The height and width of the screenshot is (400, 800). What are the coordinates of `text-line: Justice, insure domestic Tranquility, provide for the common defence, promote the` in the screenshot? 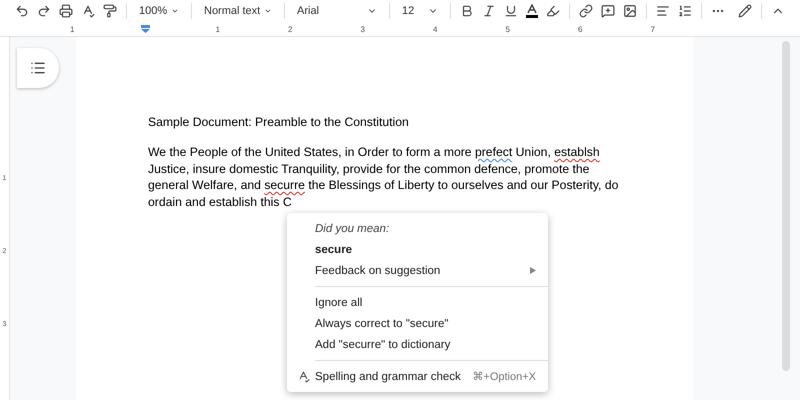 It's located at (369, 168).